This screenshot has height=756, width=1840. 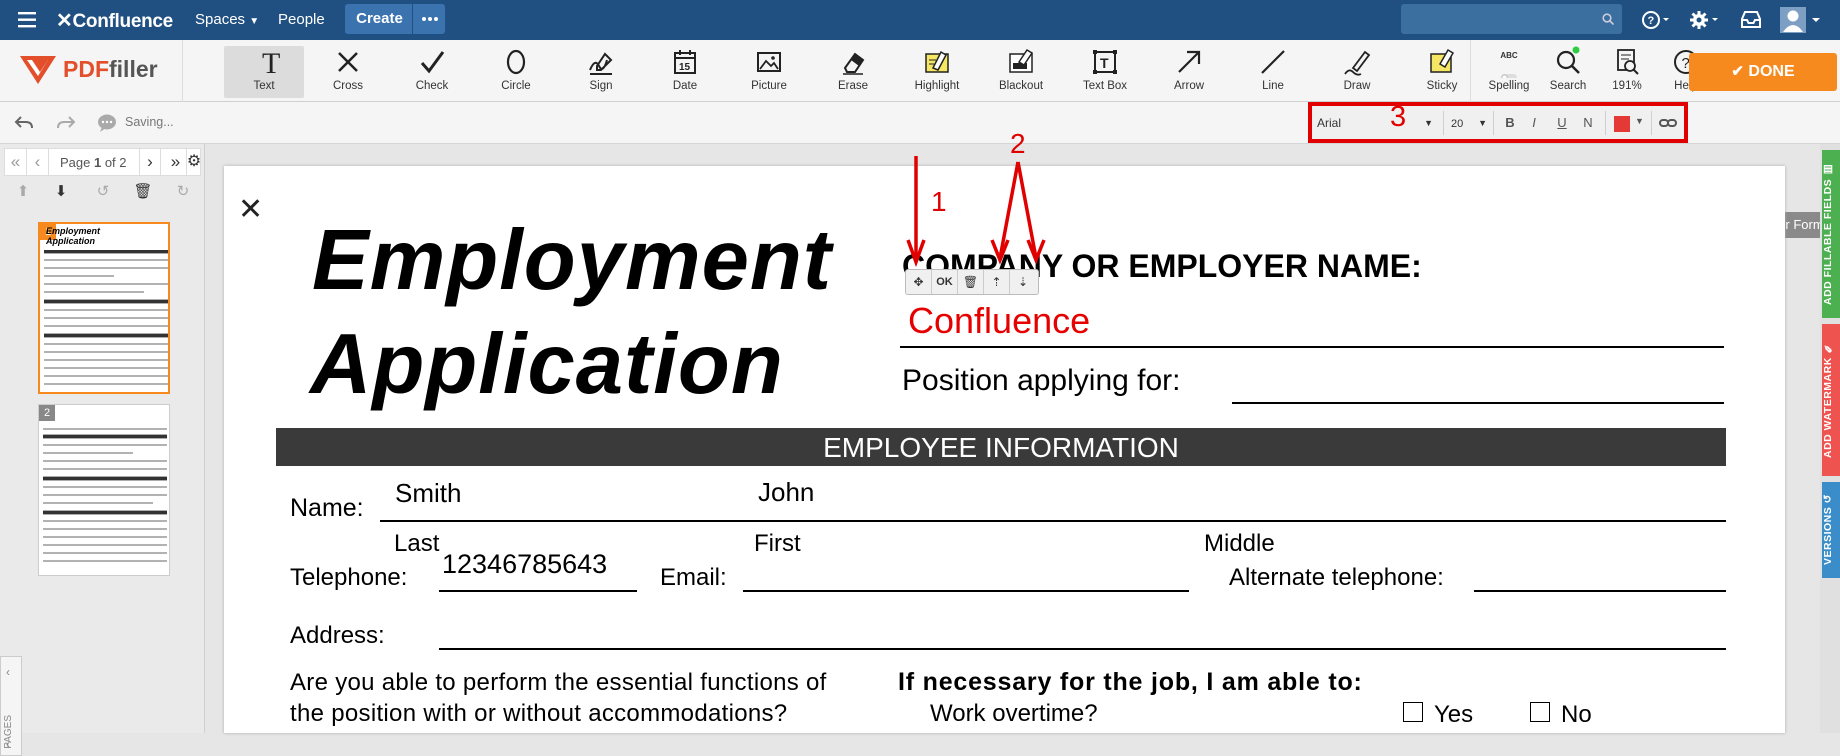 I want to click on yes-label: Yes, so click(x=1454, y=714).